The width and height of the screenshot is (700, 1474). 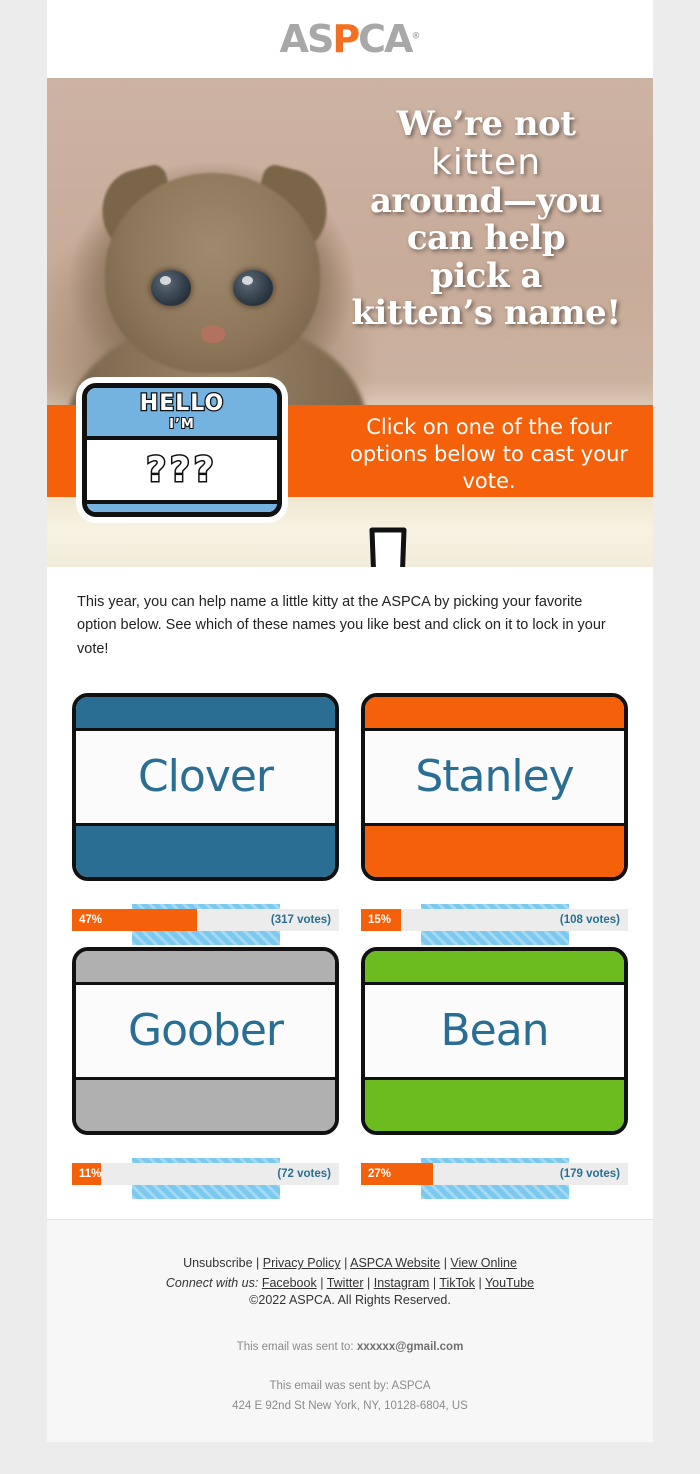 What do you see at coordinates (181, 470) in the screenshot?
I see `nametag-unknown-name: ???` at bounding box center [181, 470].